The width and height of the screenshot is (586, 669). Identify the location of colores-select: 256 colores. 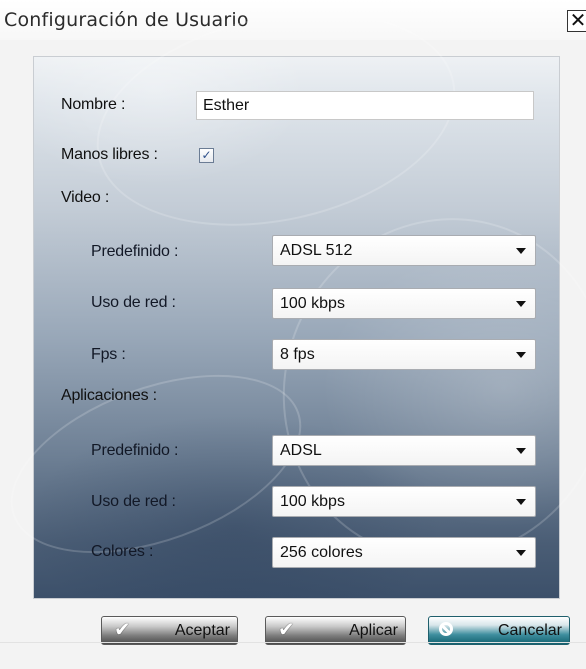
(404, 552).